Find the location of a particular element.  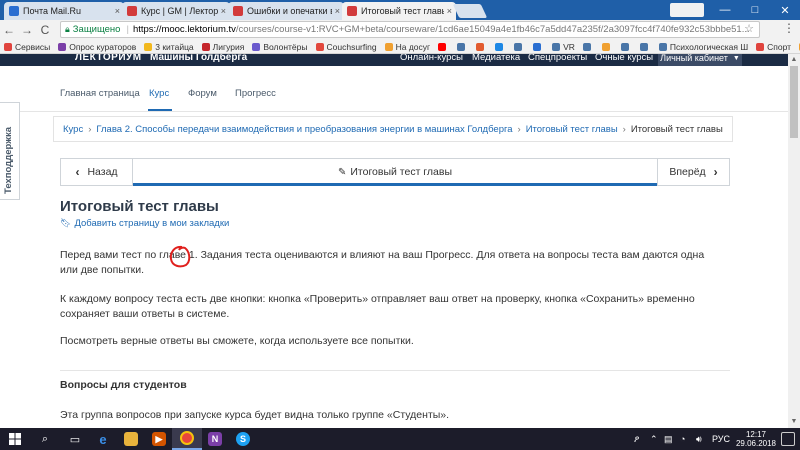

bookmark-label: Волонтёры is located at coordinates (285, 46).